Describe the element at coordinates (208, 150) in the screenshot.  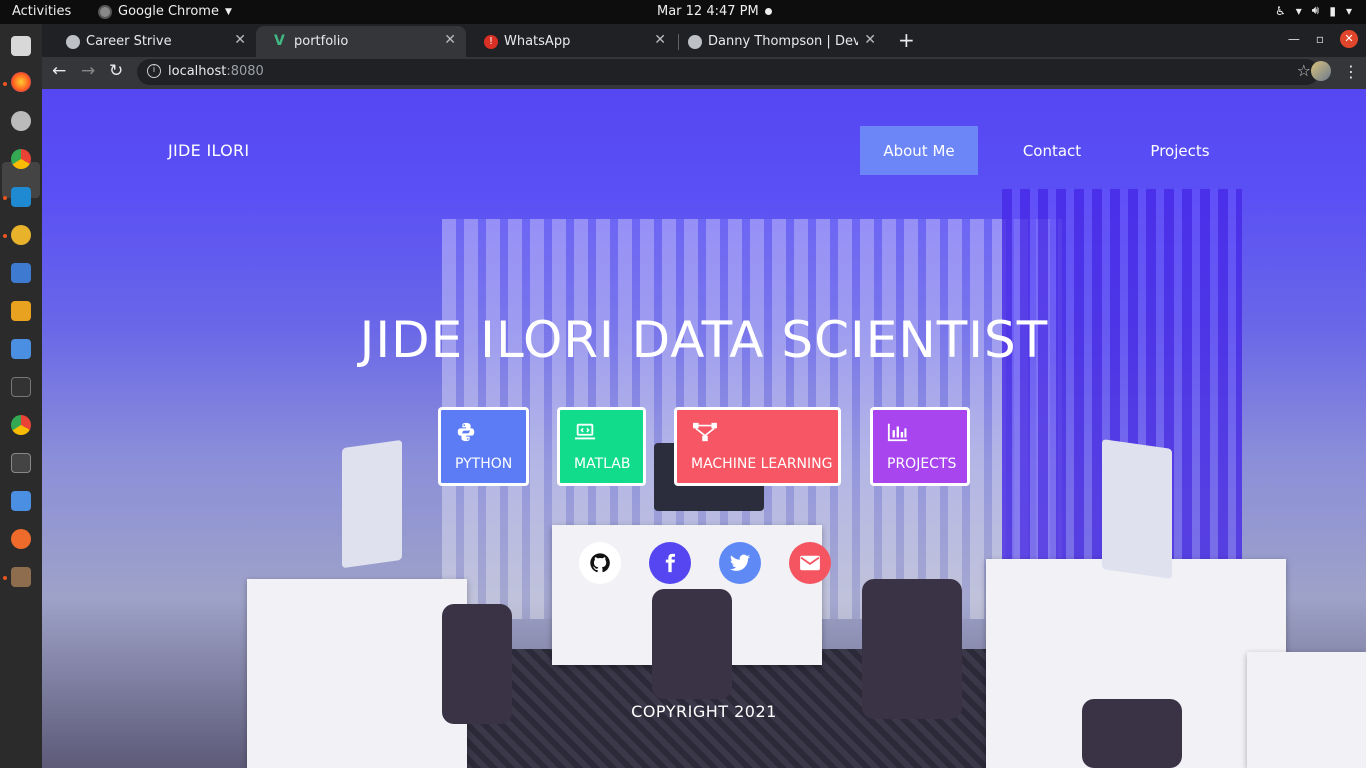
I see `site-brand: JIDE ILORI` at that location.